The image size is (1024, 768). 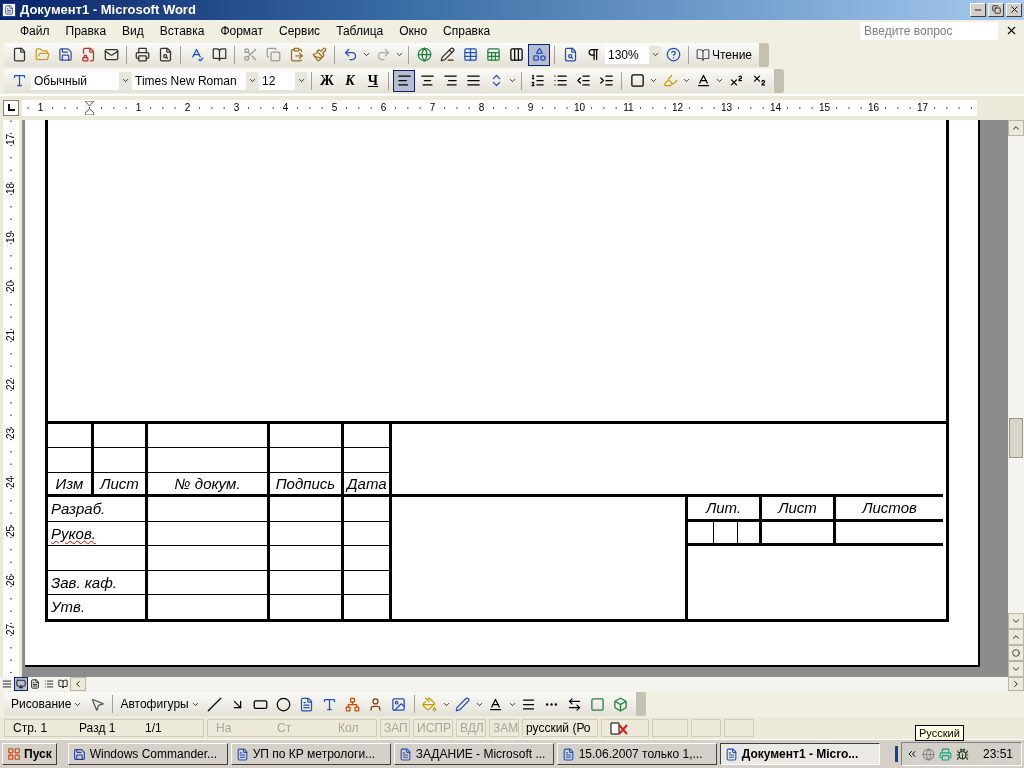 I want to click on menu-item: Вид, so click(x=133, y=30).